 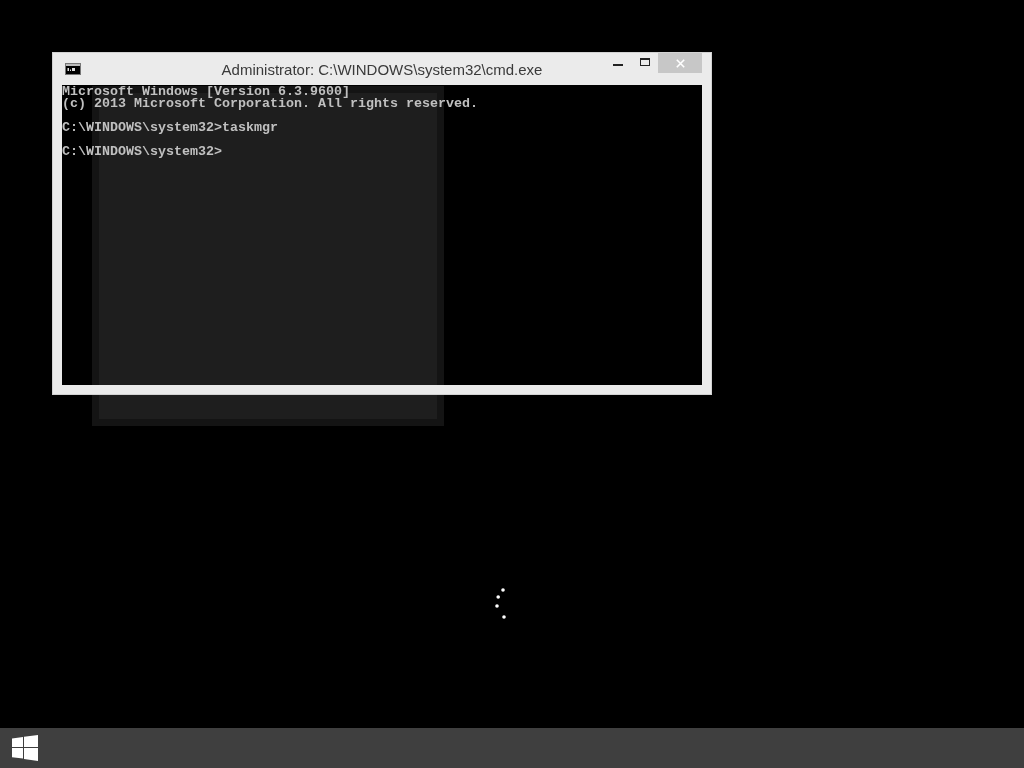 What do you see at coordinates (206, 92) in the screenshot?
I see `console-text-line: Microsoft Windows [Version 6.3.9600]` at bounding box center [206, 92].